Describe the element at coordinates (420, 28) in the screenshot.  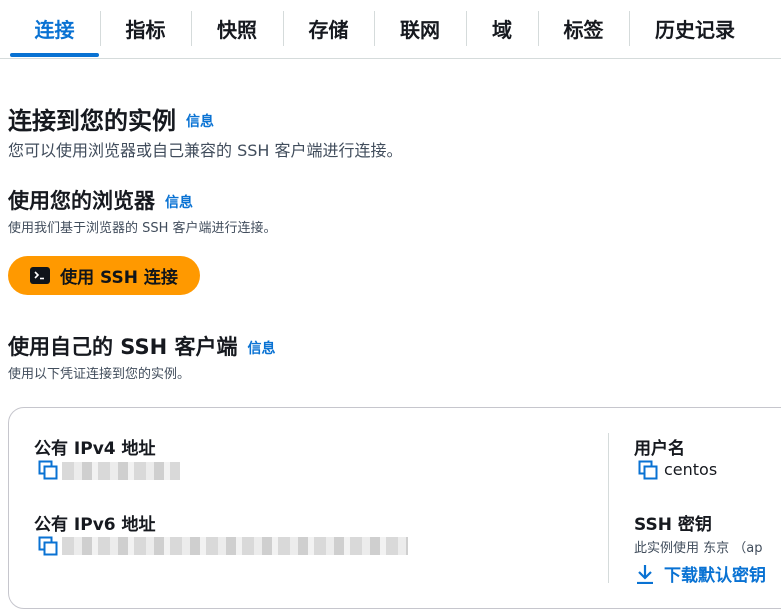
I see `tab-networking: 联网` at that location.